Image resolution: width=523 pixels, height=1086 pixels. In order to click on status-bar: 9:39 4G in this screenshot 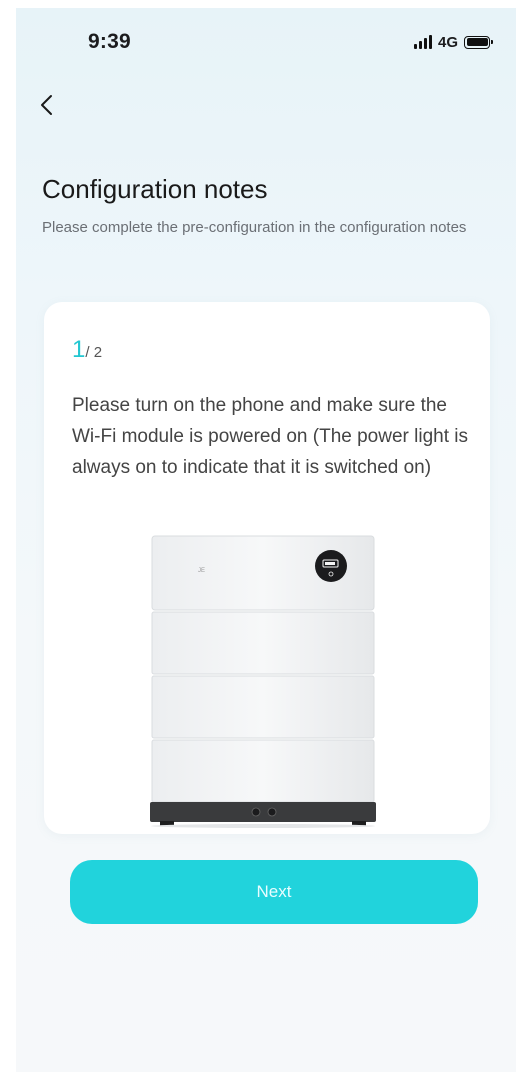, I will do `click(266, 38)`.